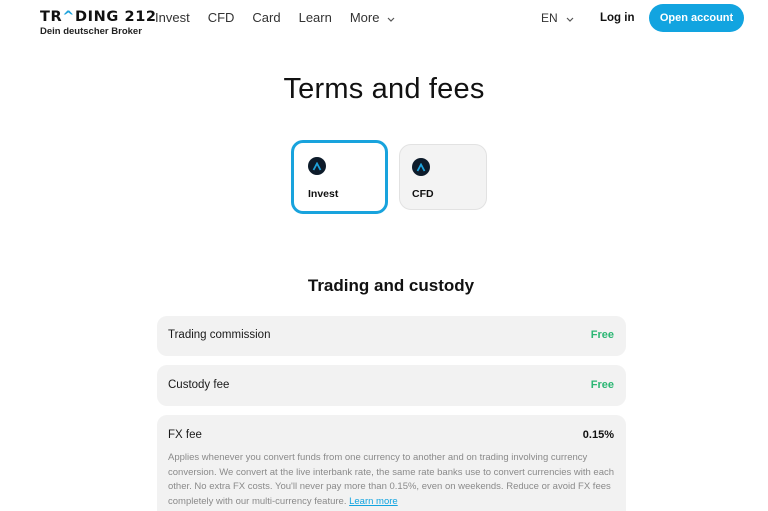 The width and height of the screenshot is (768, 511). I want to click on fee-label: FX fee, so click(185, 435).